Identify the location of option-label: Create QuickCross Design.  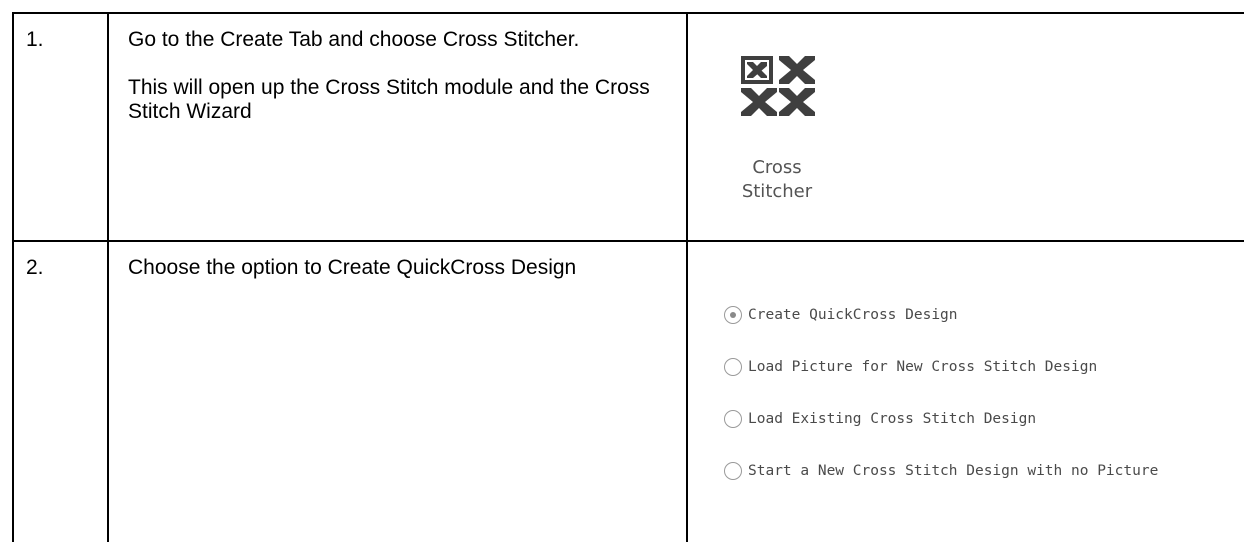
(853, 315).